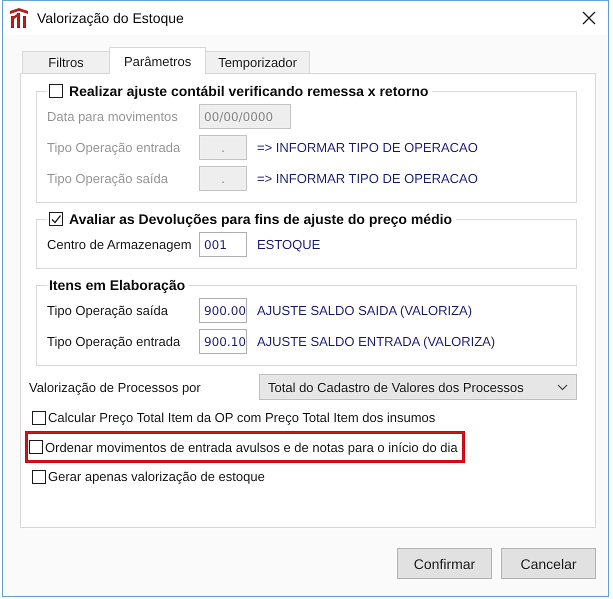  What do you see at coordinates (248, 91) in the screenshot?
I see `group-title: Realizar ajuste contábil verificando remessa x retorno` at bounding box center [248, 91].